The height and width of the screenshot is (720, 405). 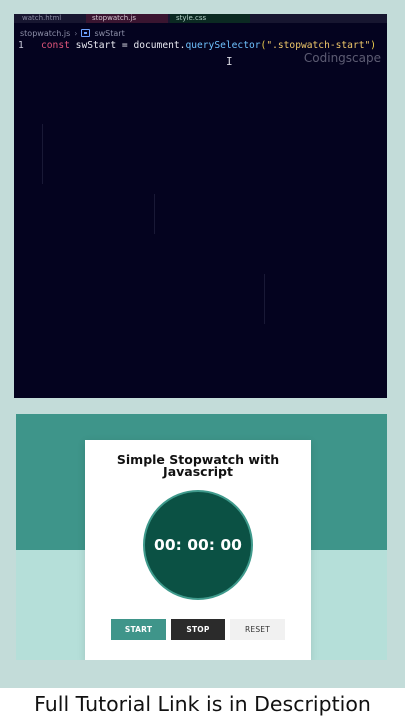 I want to click on start-button: START, so click(x=138, y=629).